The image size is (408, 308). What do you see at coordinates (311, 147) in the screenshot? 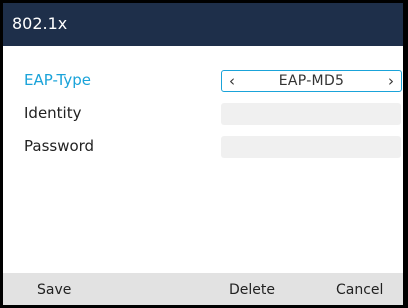
I see `password-field` at bounding box center [311, 147].